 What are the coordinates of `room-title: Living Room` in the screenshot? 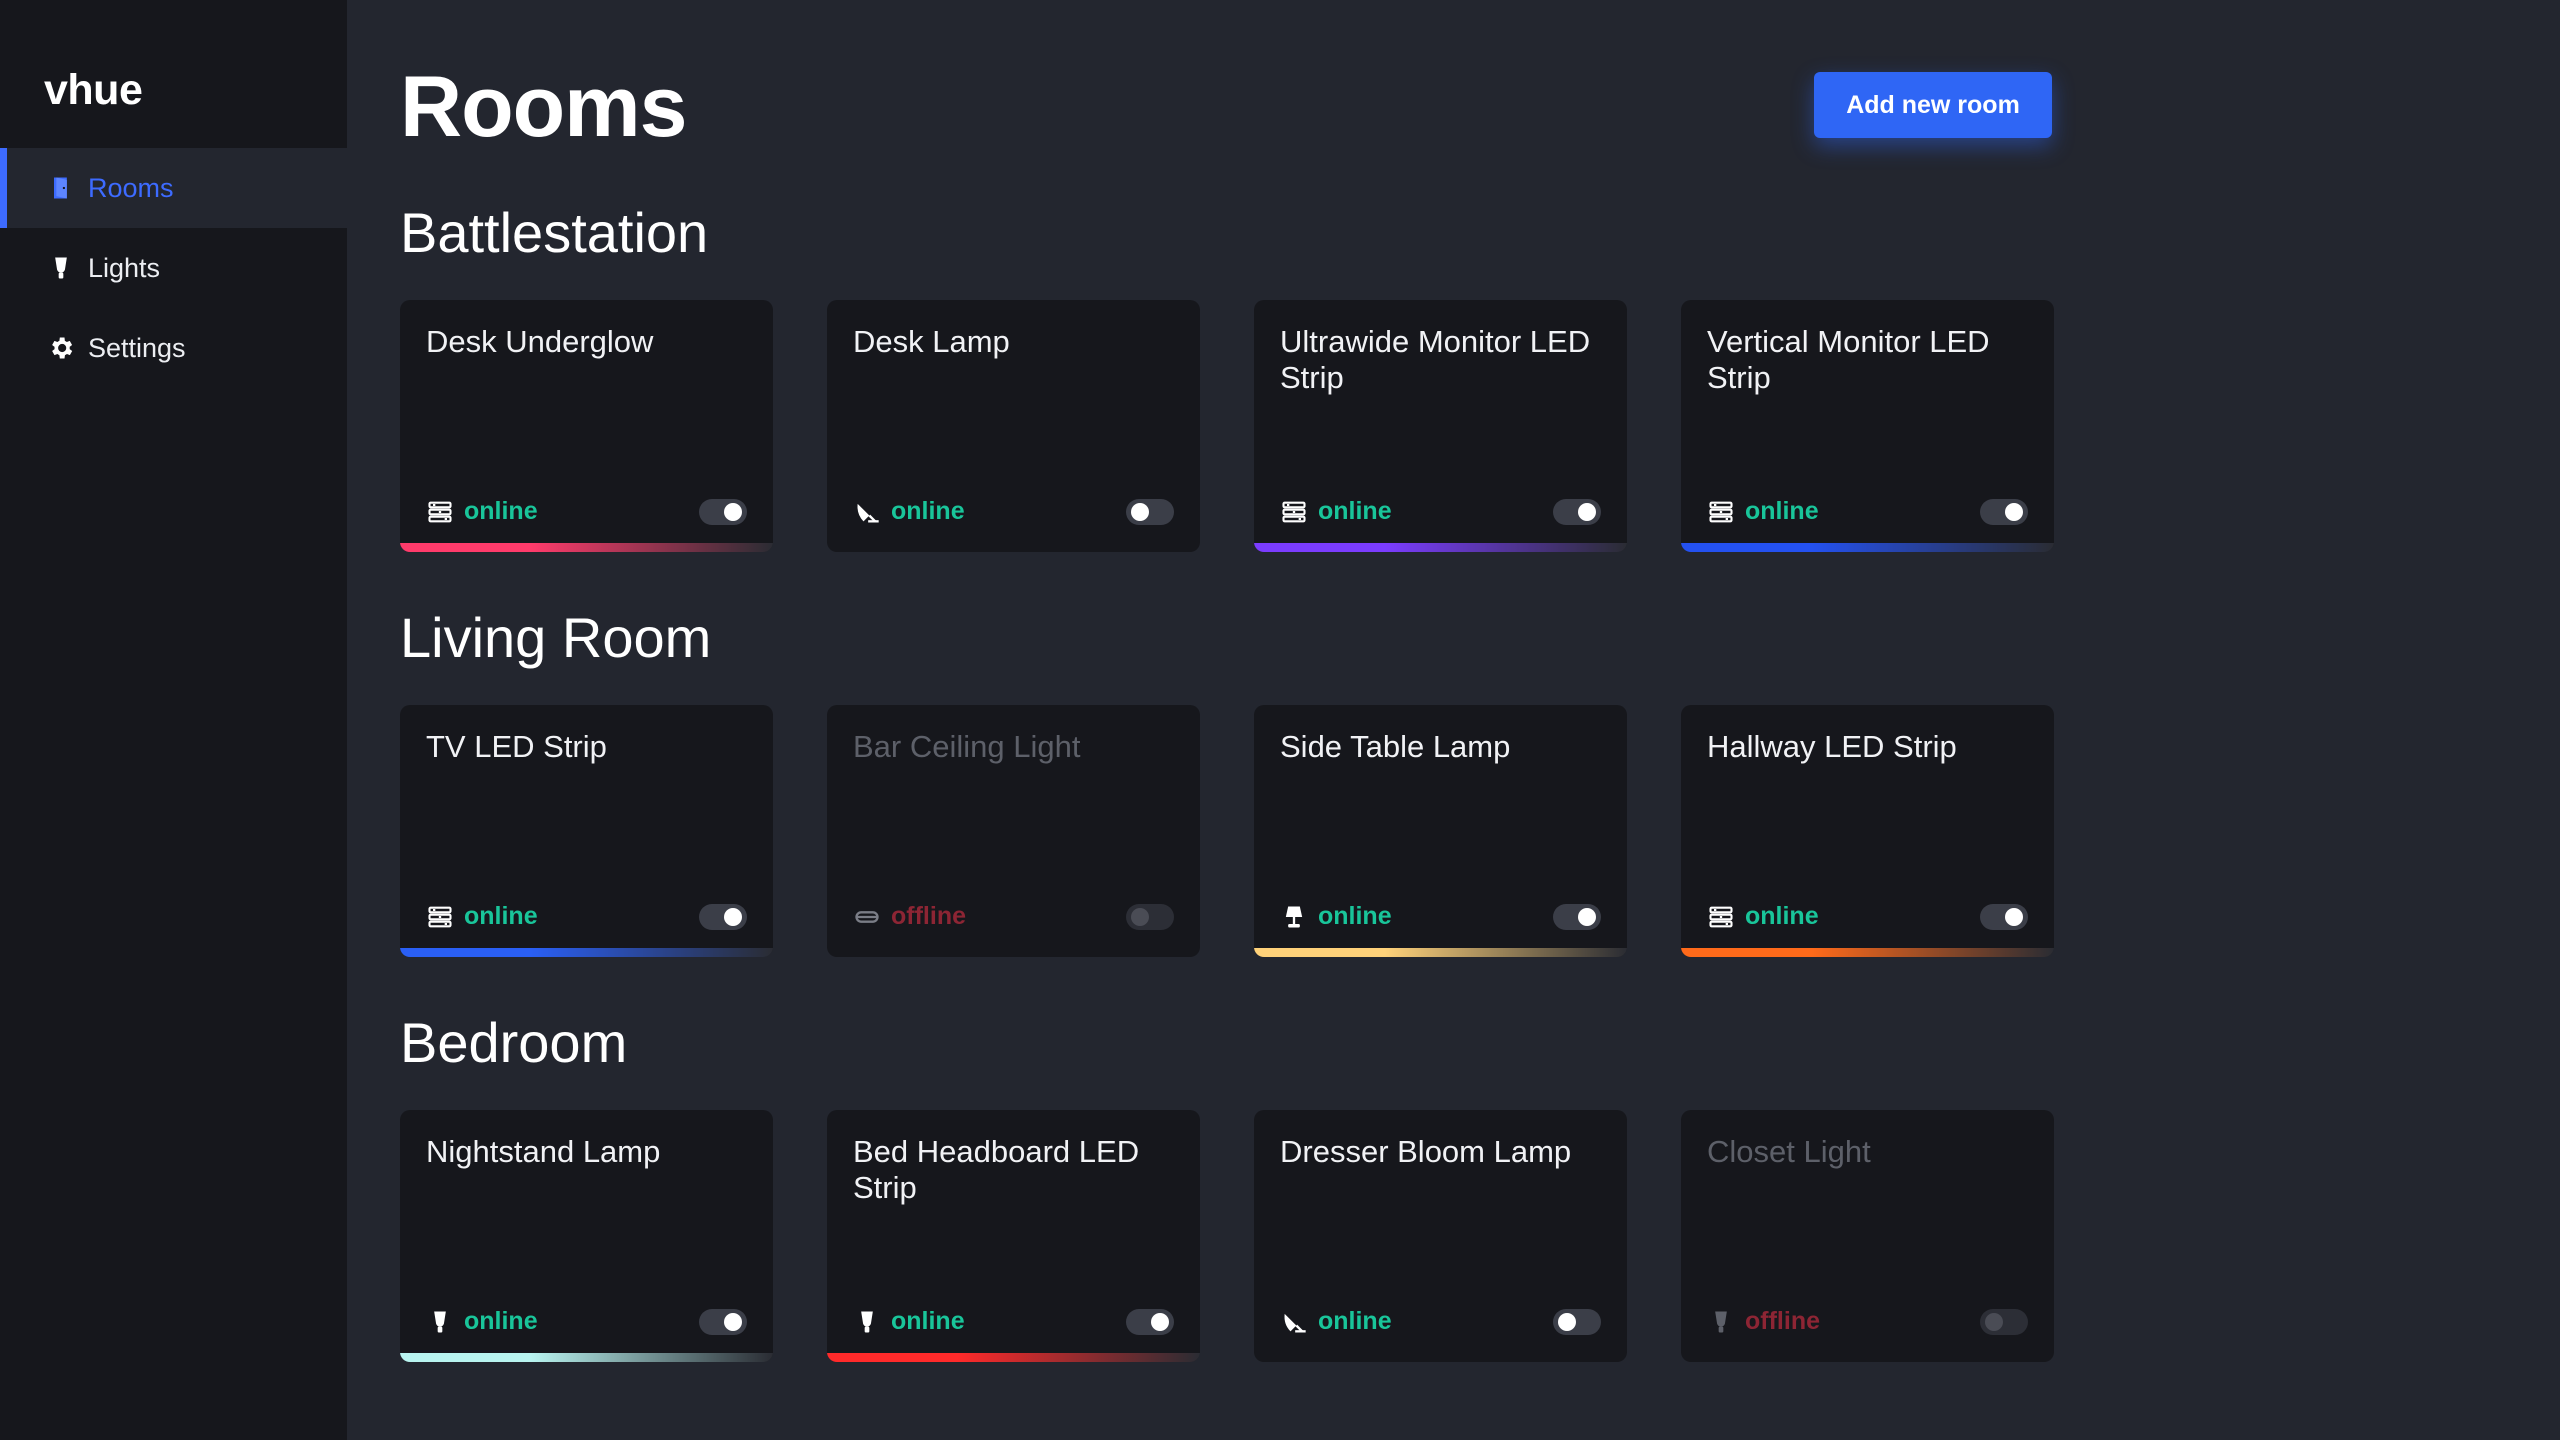 It's located at (556, 637).